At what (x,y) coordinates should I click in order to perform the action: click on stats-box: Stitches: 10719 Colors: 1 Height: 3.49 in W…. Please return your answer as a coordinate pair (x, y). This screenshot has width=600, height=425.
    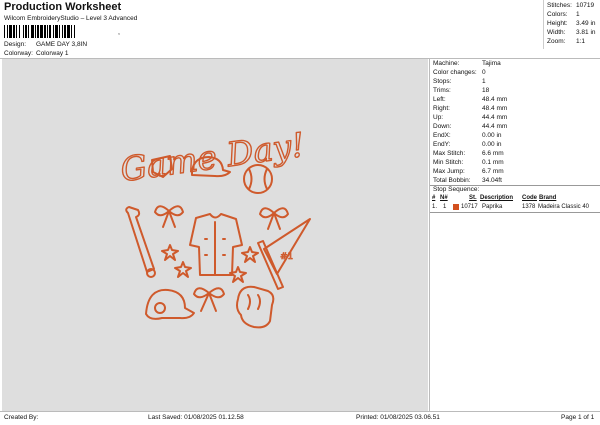
    Looking at the image, I should click on (571, 24).